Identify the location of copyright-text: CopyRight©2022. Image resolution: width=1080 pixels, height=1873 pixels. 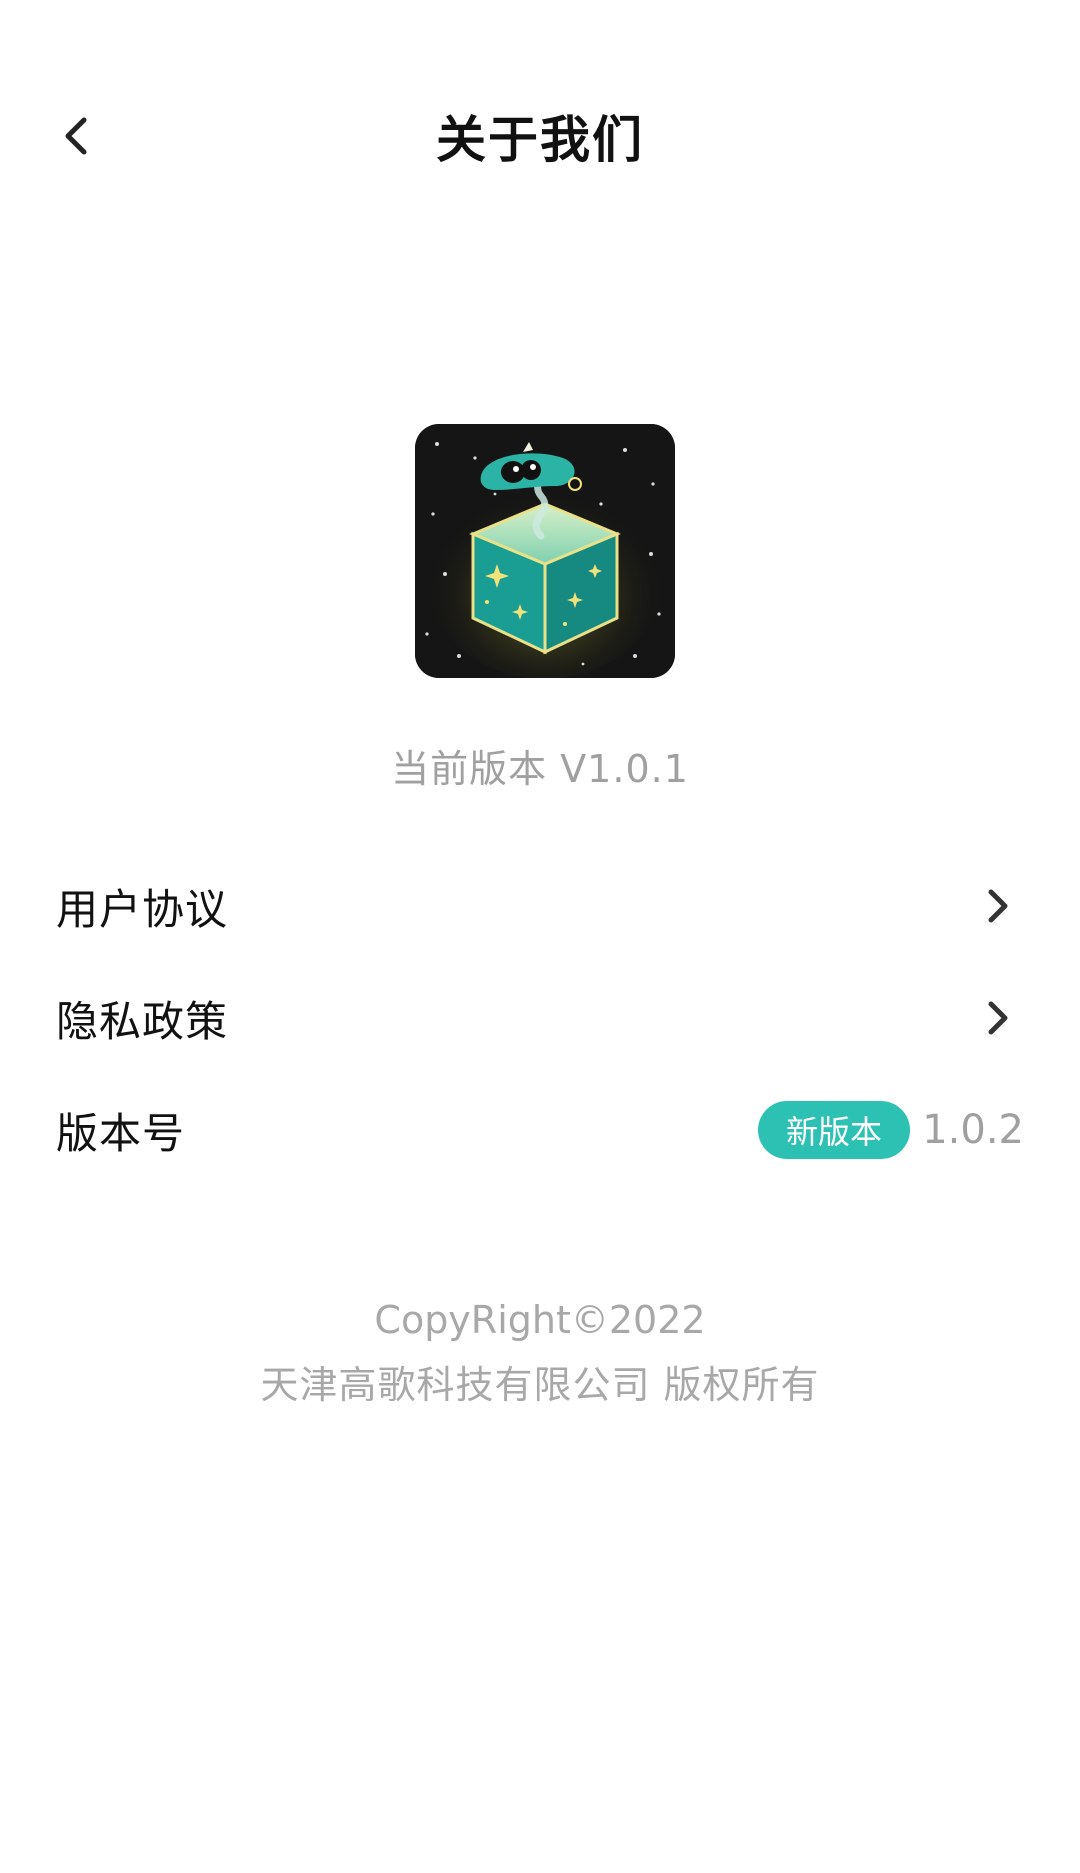
(540, 1320).